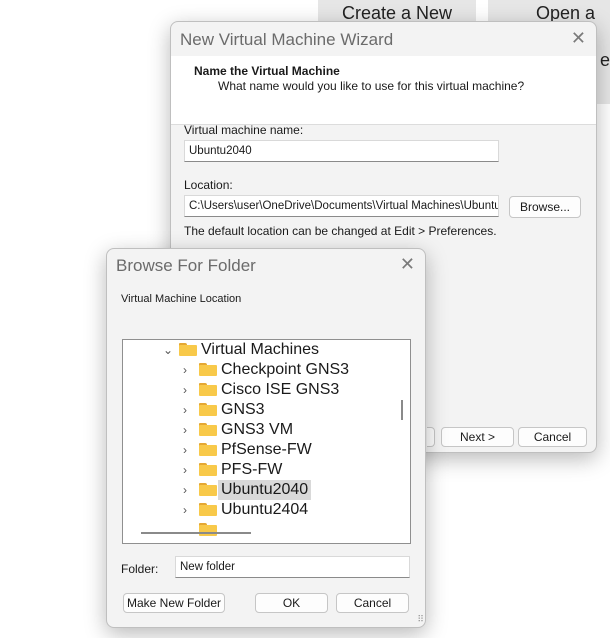 The image size is (610, 638). What do you see at coordinates (420, 619) in the screenshot?
I see `resize-grip-icon: ⠿` at bounding box center [420, 619].